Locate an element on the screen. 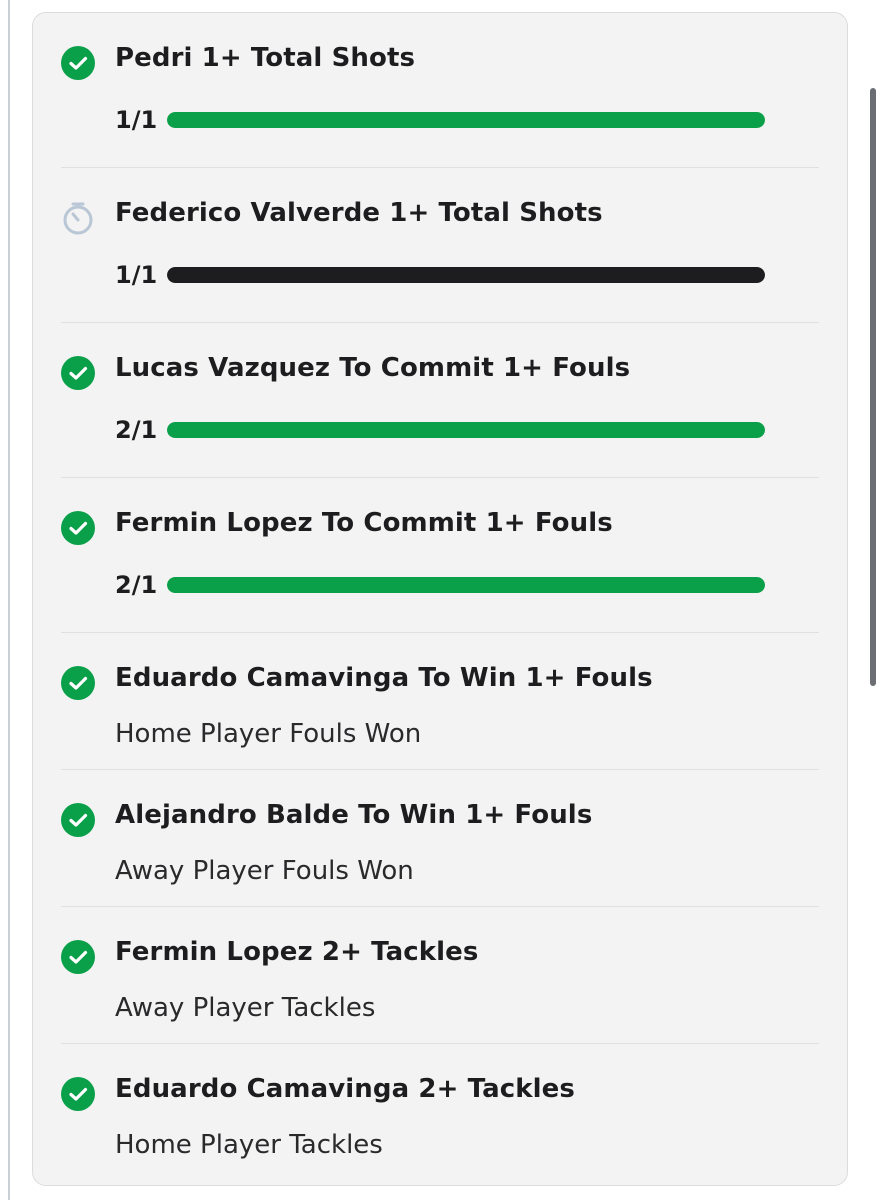 This screenshot has height=1200, width=881. leg-title: Fermin Lopez To Commit 1+ Fouls is located at coordinates (364, 523).